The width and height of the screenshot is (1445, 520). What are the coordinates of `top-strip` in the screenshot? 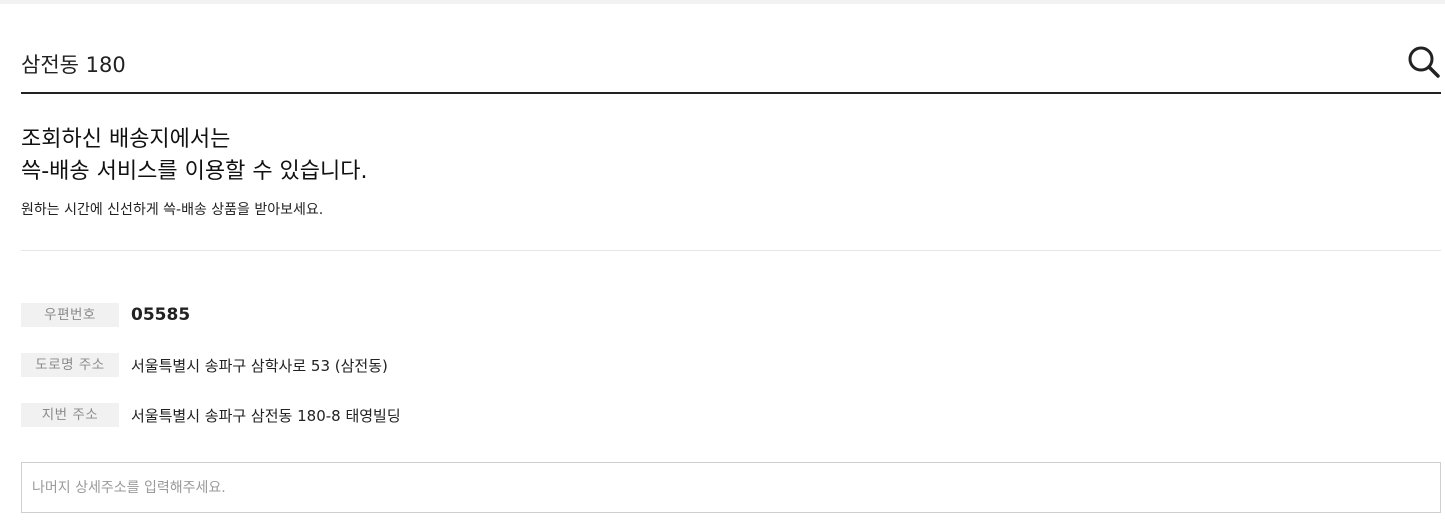 It's located at (722, 2).